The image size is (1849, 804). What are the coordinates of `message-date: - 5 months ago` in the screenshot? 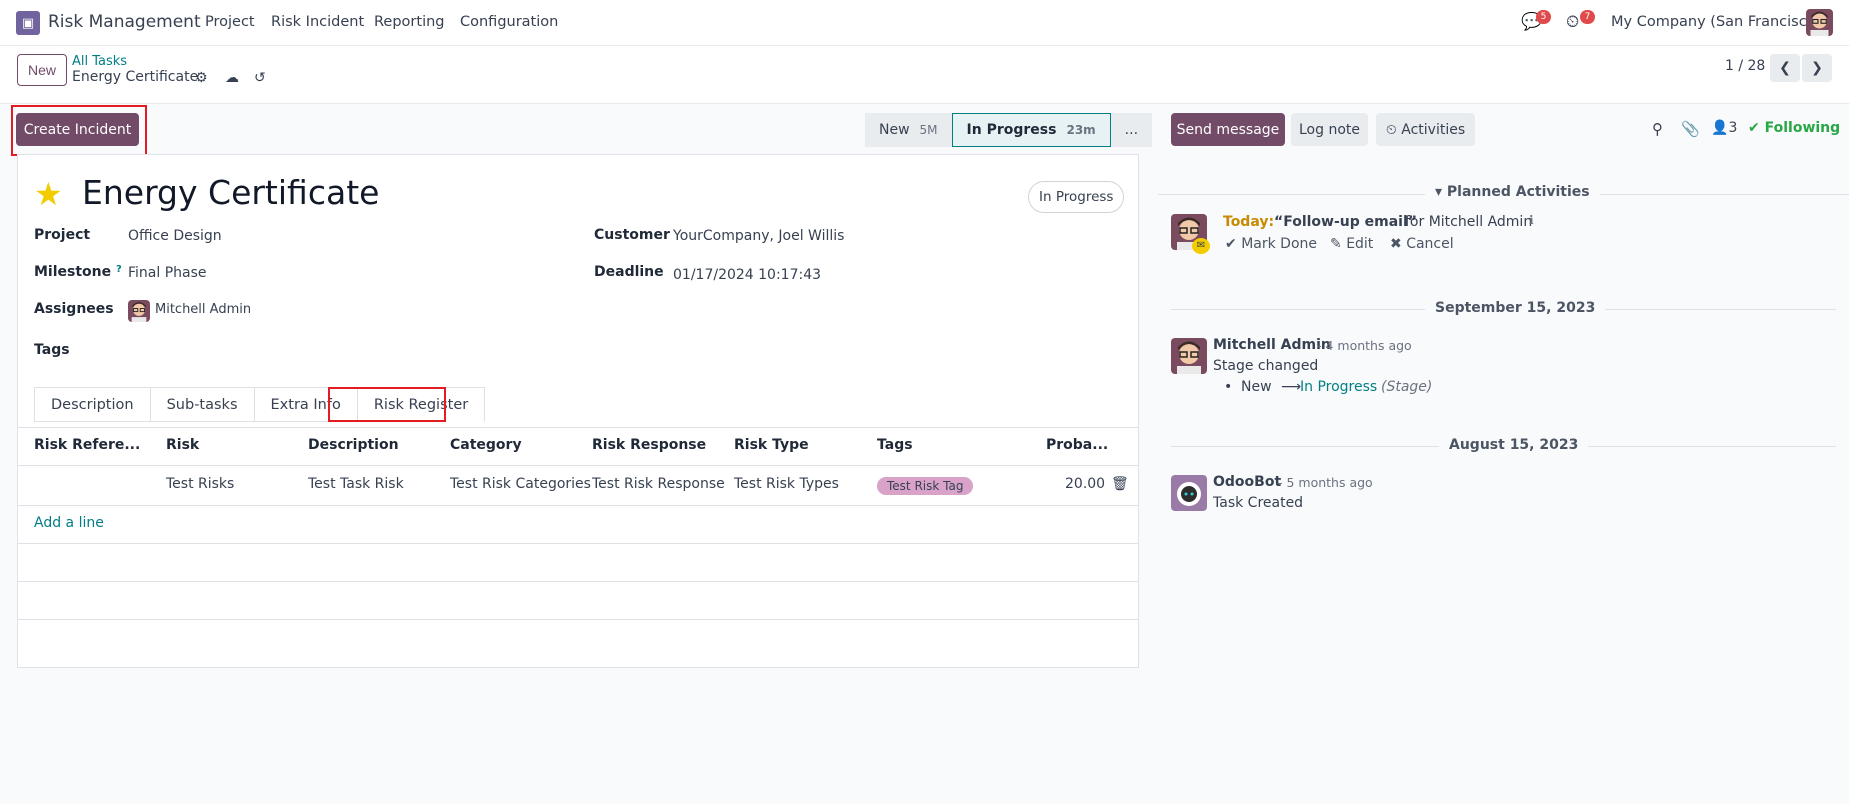 It's located at (1325, 482).